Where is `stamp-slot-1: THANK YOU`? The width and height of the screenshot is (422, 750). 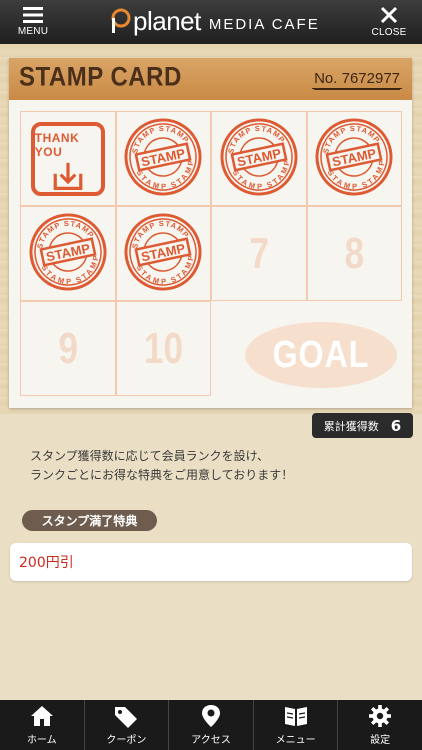 stamp-slot-1: THANK YOU is located at coordinates (68, 158).